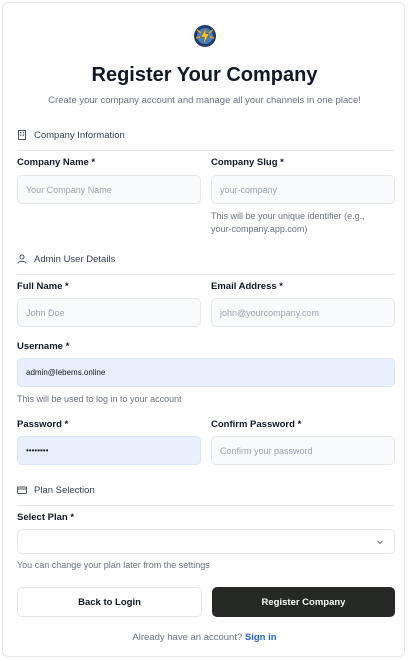  What do you see at coordinates (64, 490) in the screenshot?
I see `section-title: Plan Selection` at bounding box center [64, 490].